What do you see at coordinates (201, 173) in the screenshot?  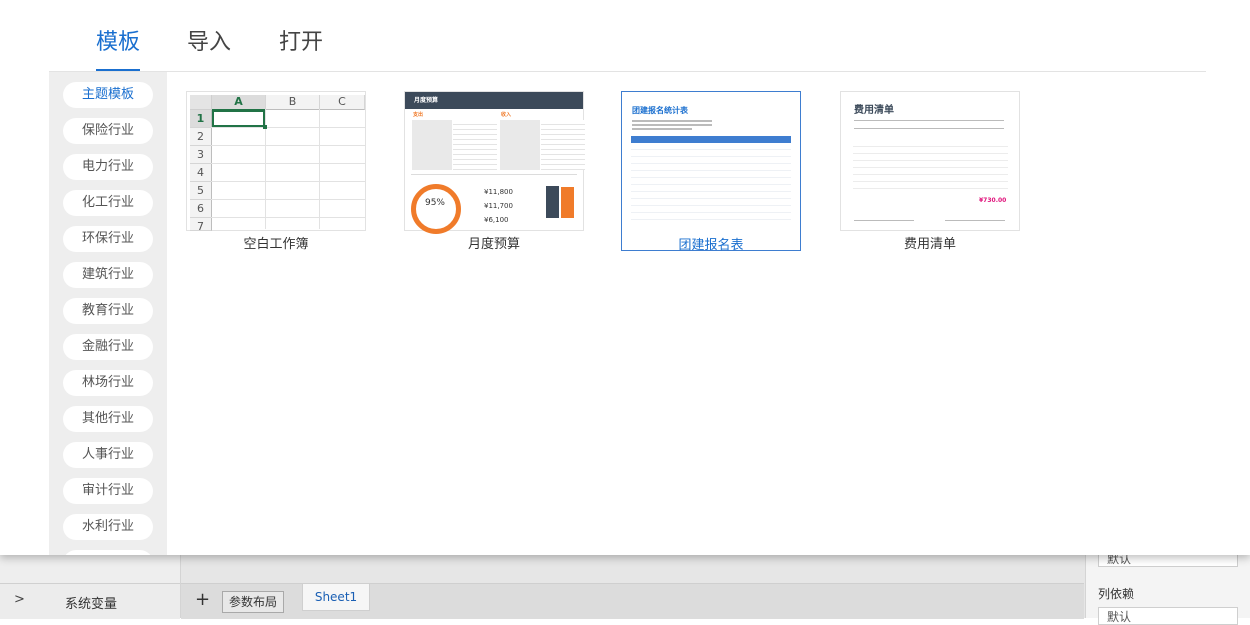 I see `row-header-4: 4` at bounding box center [201, 173].